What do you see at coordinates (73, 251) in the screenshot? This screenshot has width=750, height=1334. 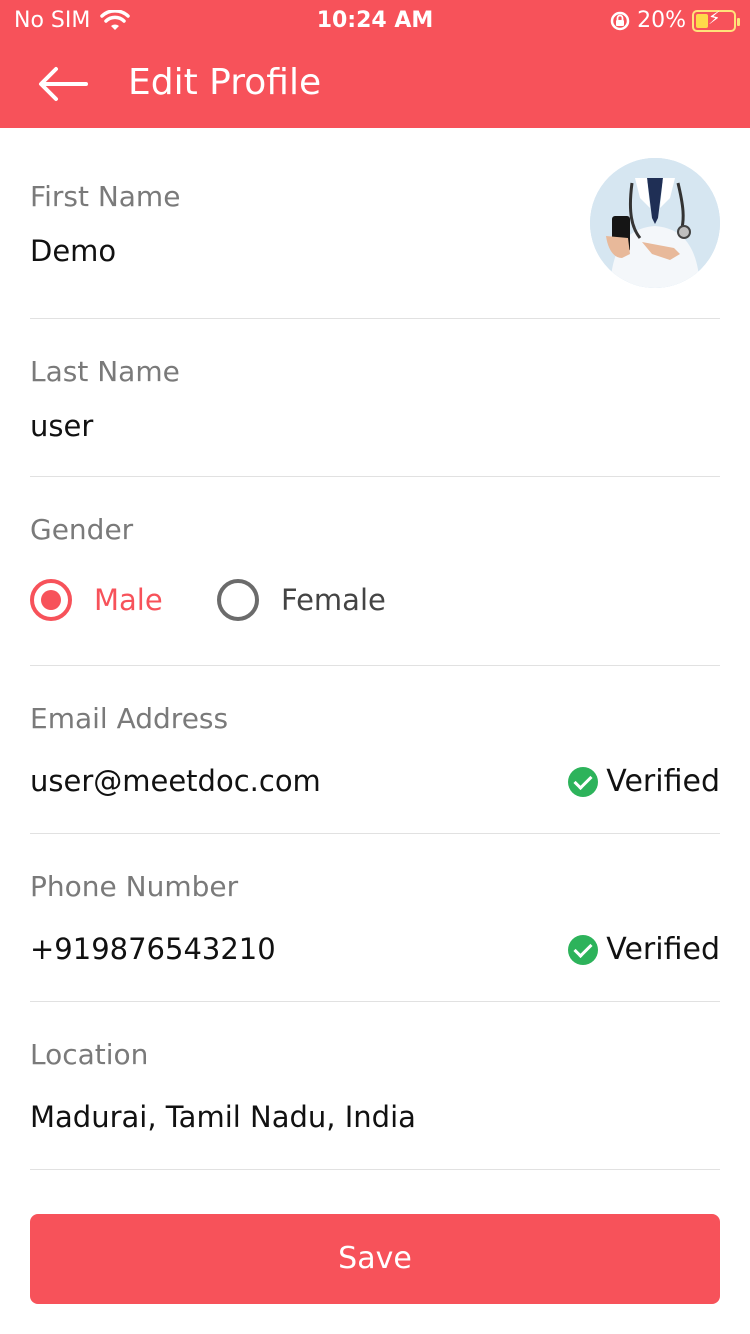 I see `first-name-field: Demo` at bounding box center [73, 251].